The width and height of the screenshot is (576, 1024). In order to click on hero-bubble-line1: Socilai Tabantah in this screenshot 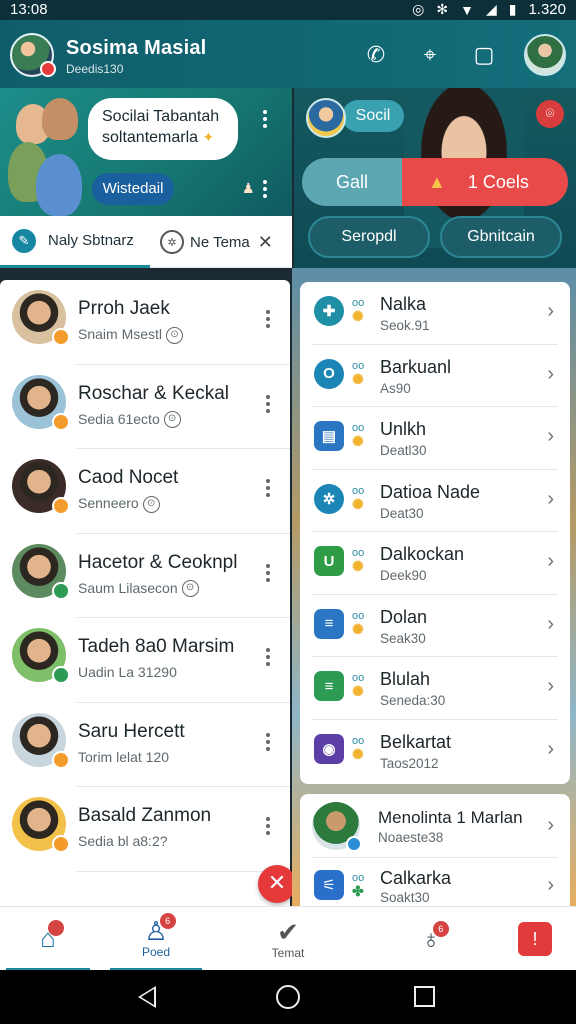, I will do `click(161, 116)`.